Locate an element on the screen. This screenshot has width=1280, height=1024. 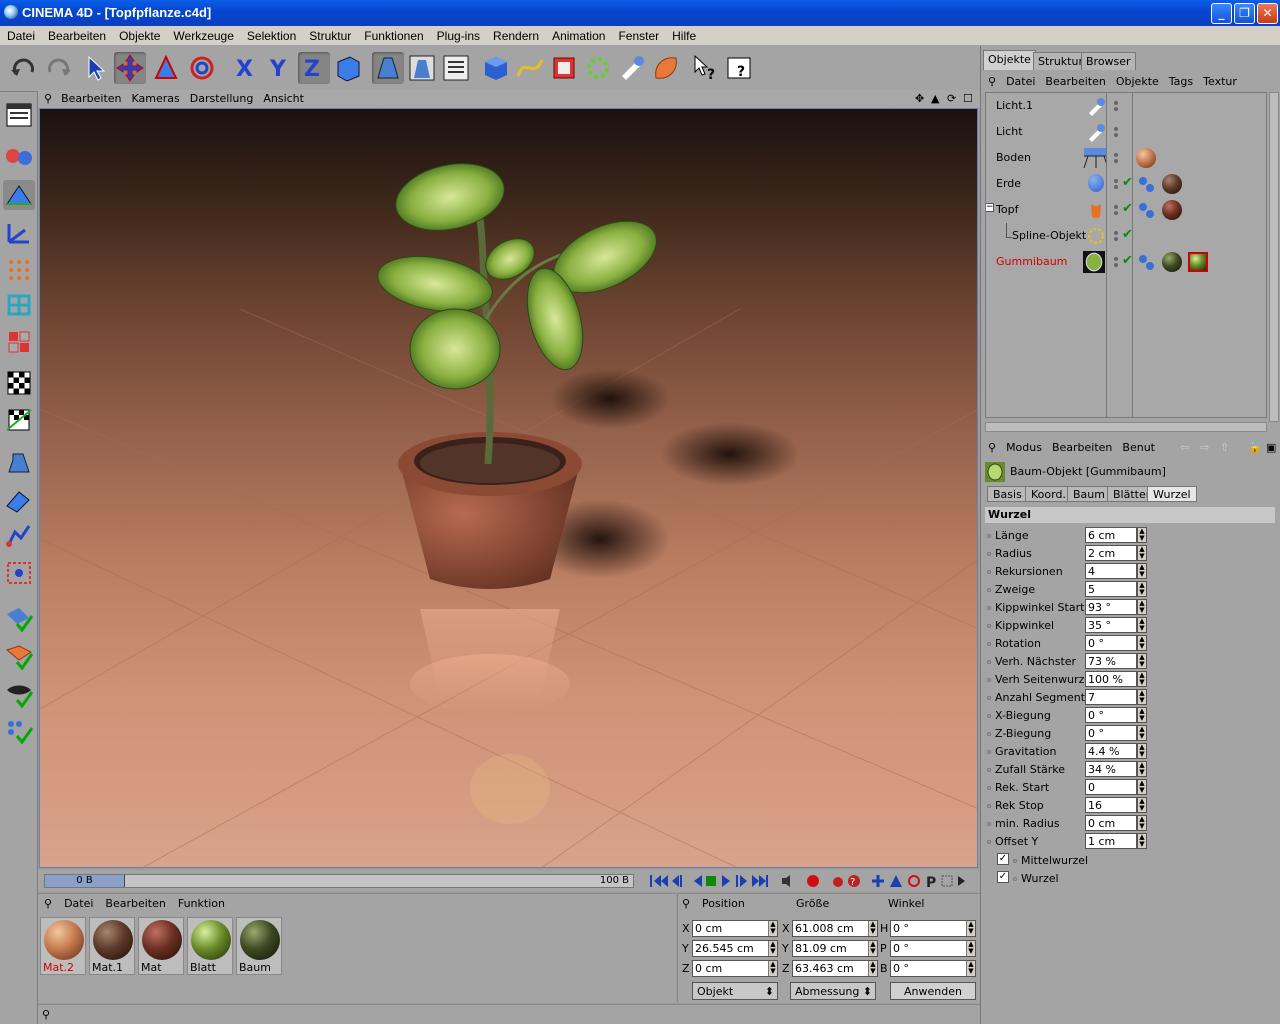
object-list-hscrollbar is located at coordinates (1126, 427).